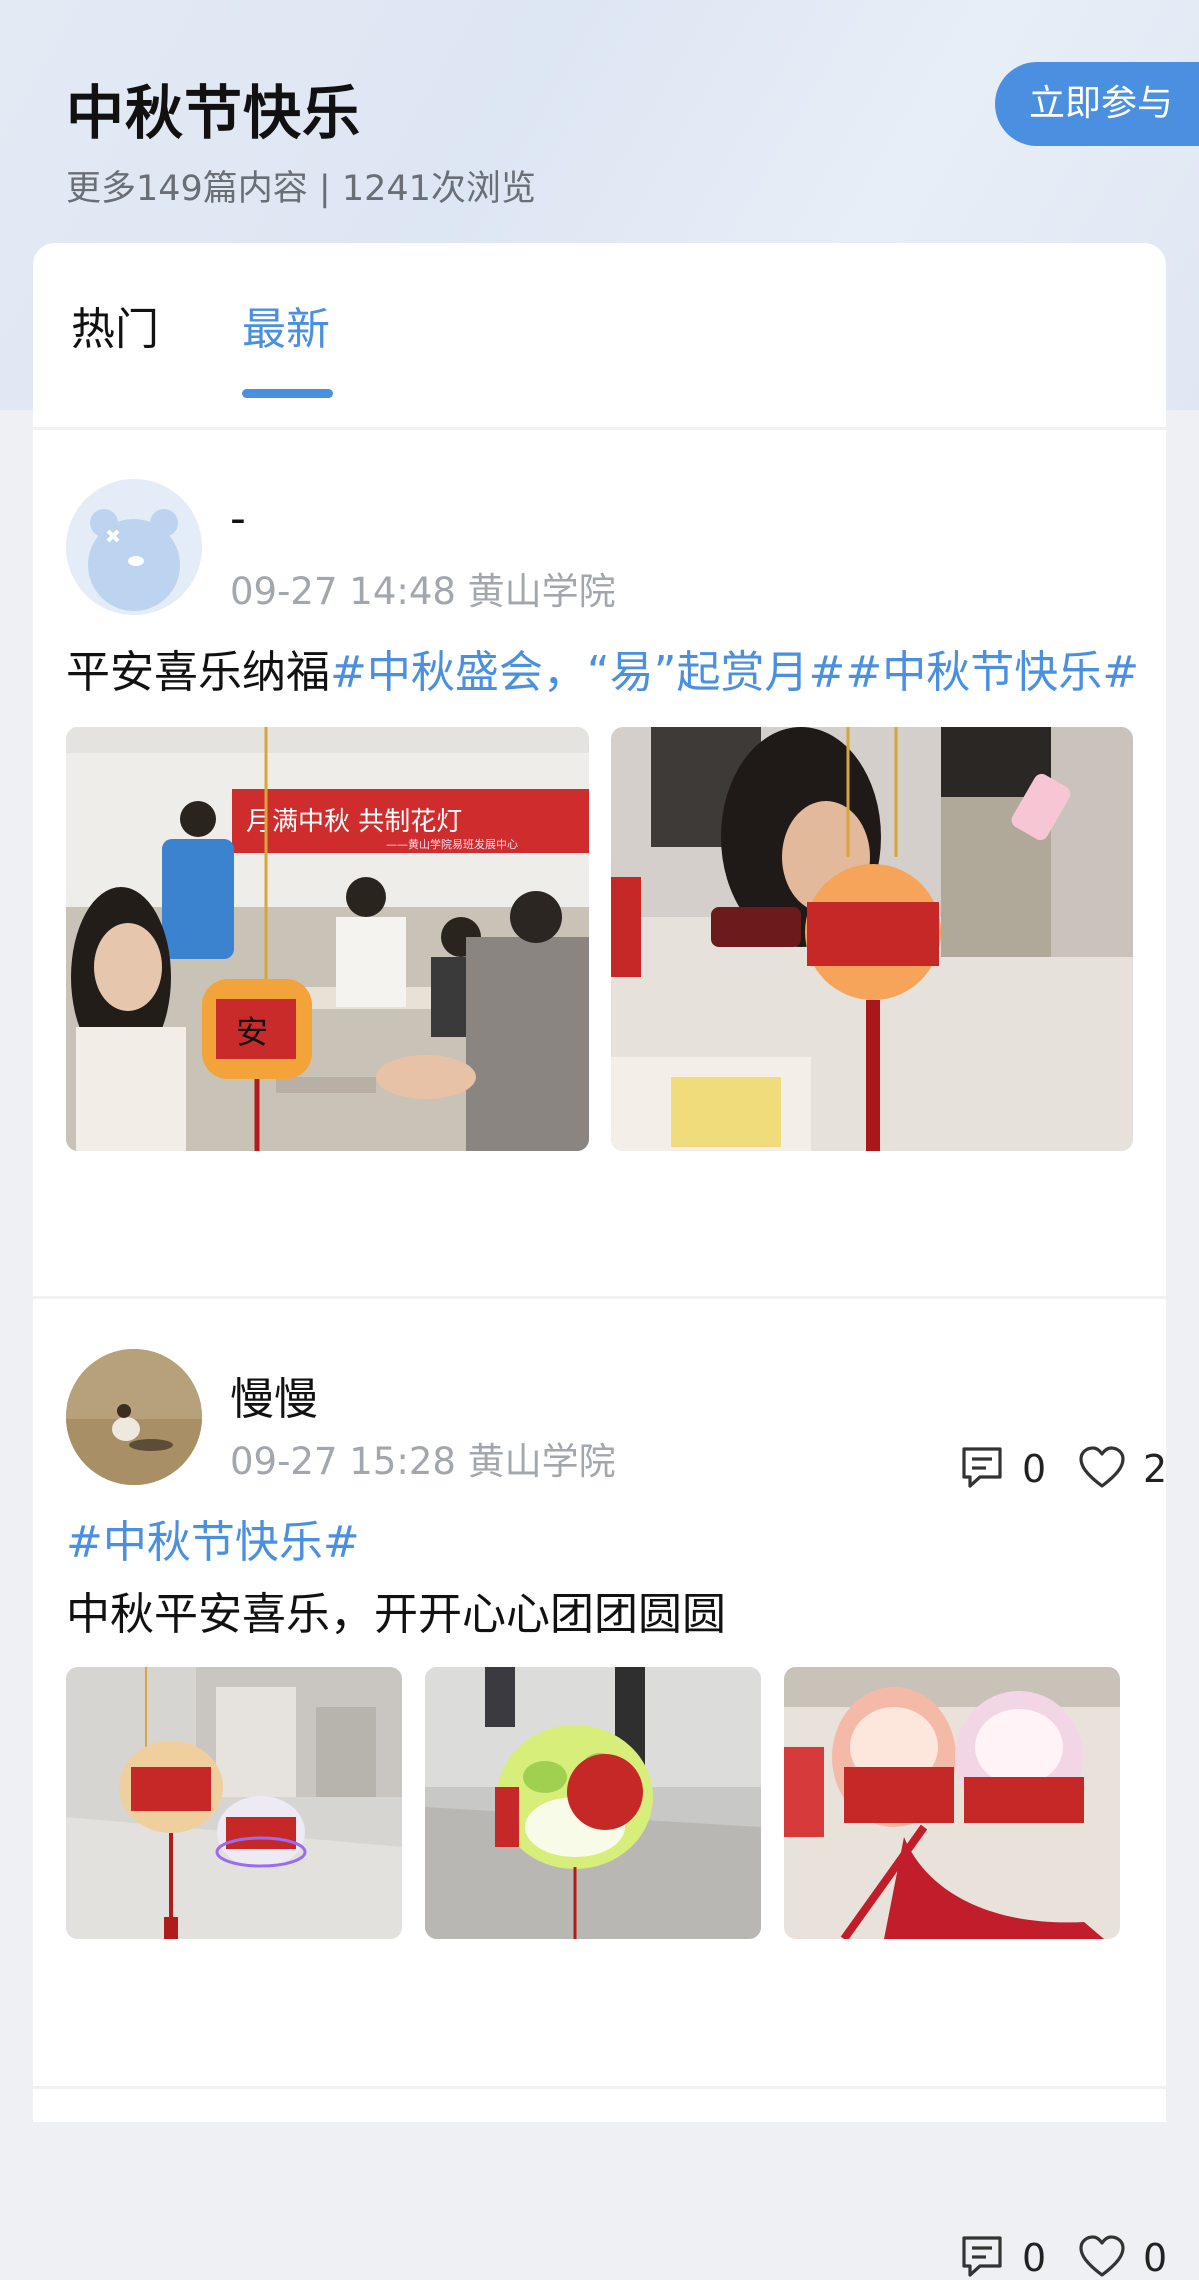 Image resolution: width=1199 pixels, height=2280 pixels. I want to click on join-button: 立即参与, so click(1097, 104).